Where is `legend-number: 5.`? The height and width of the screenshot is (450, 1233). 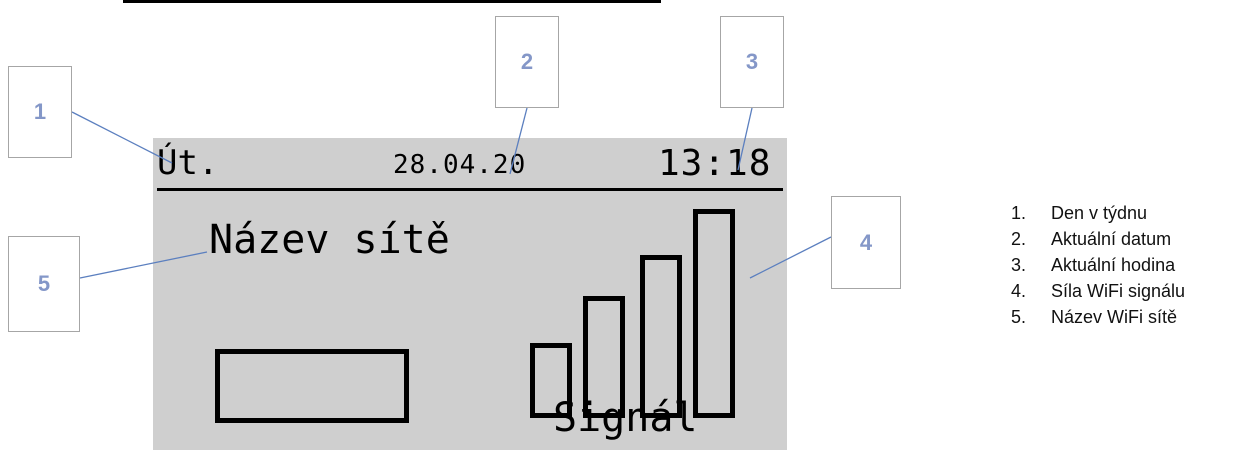 legend-number: 5. is located at coordinates (1019, 317).